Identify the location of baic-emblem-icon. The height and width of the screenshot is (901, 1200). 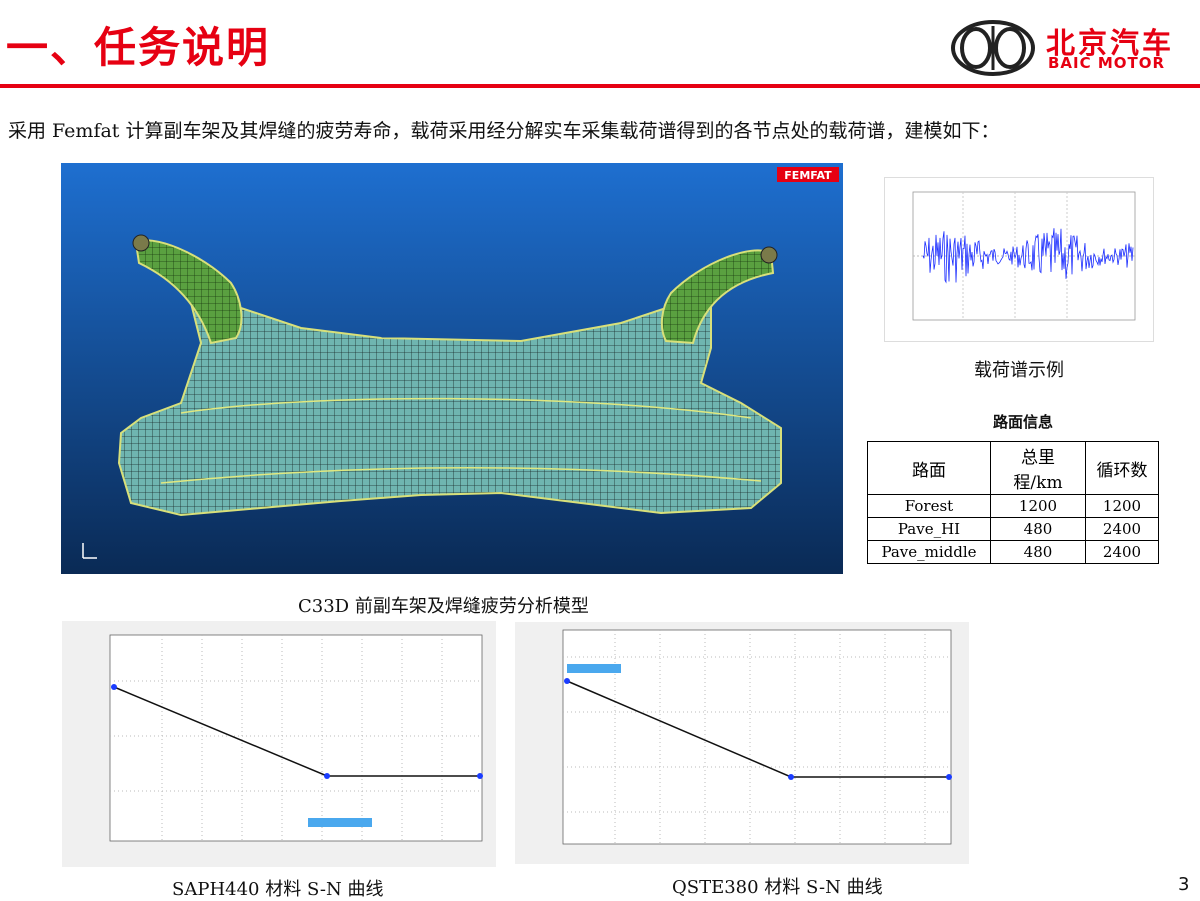
(993, 48).